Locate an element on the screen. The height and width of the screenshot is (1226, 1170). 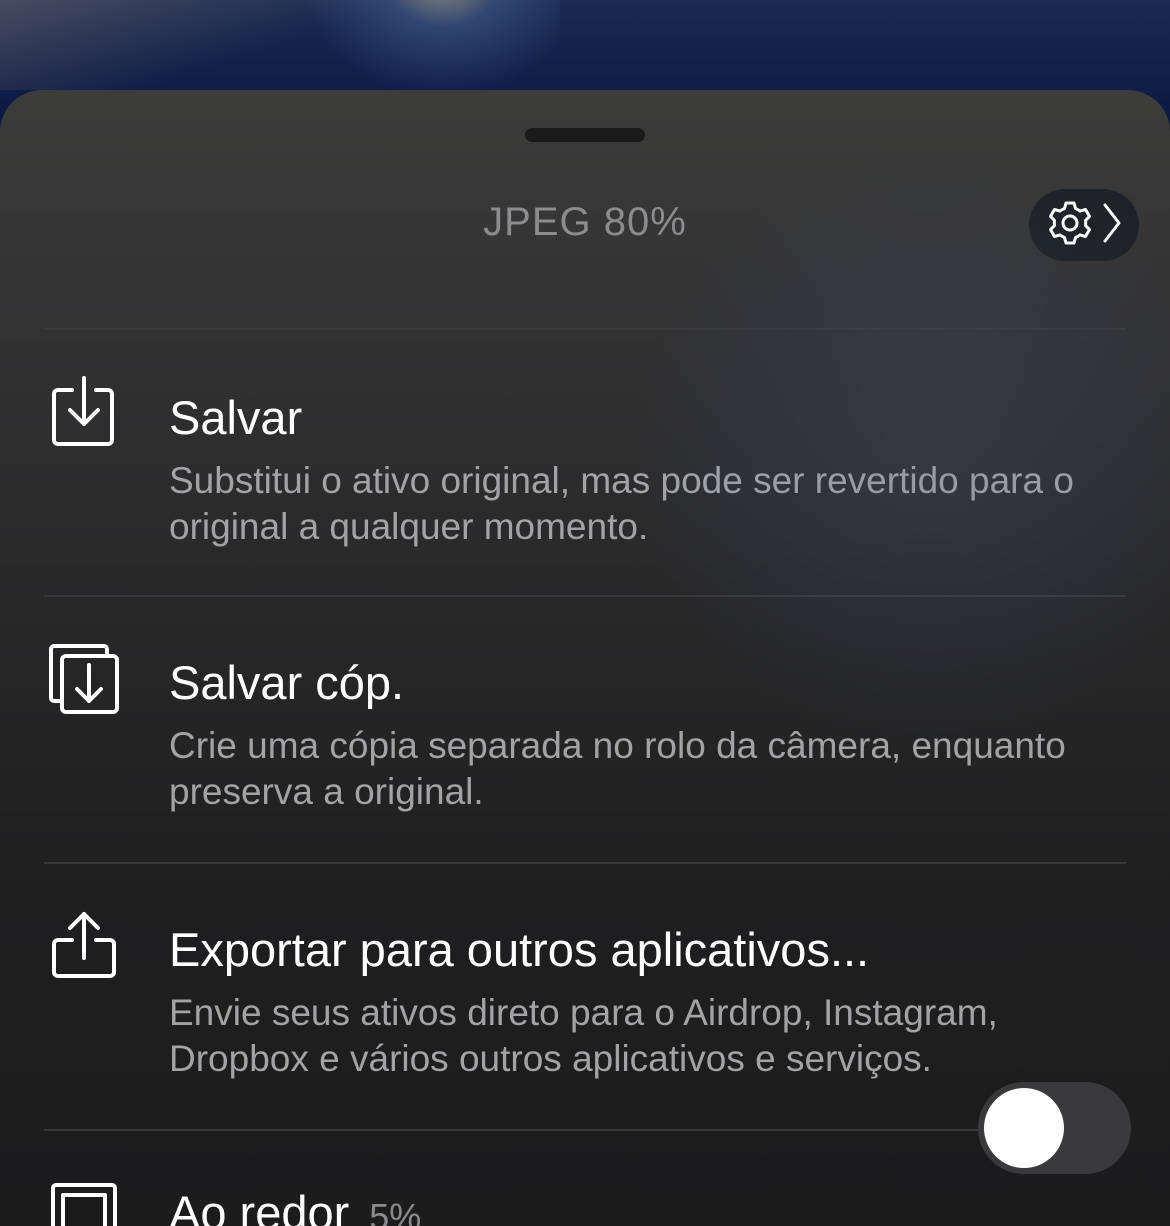
option-title: Ao redor 5% is located at coordinates (295, 1205).